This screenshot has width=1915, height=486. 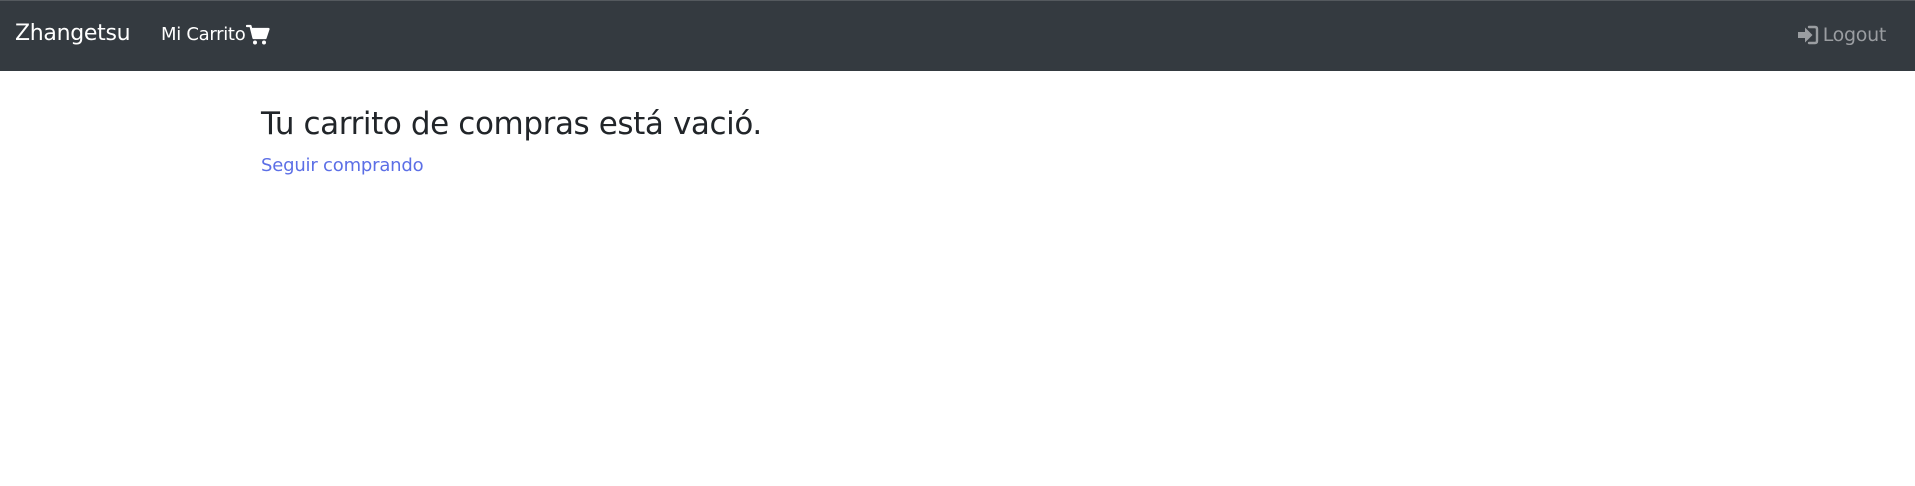 What do you see at coordinates (203, 34) in the screenshot?
I see `my-cart-label: Mi Carrito` at bounding box center [203, 34].